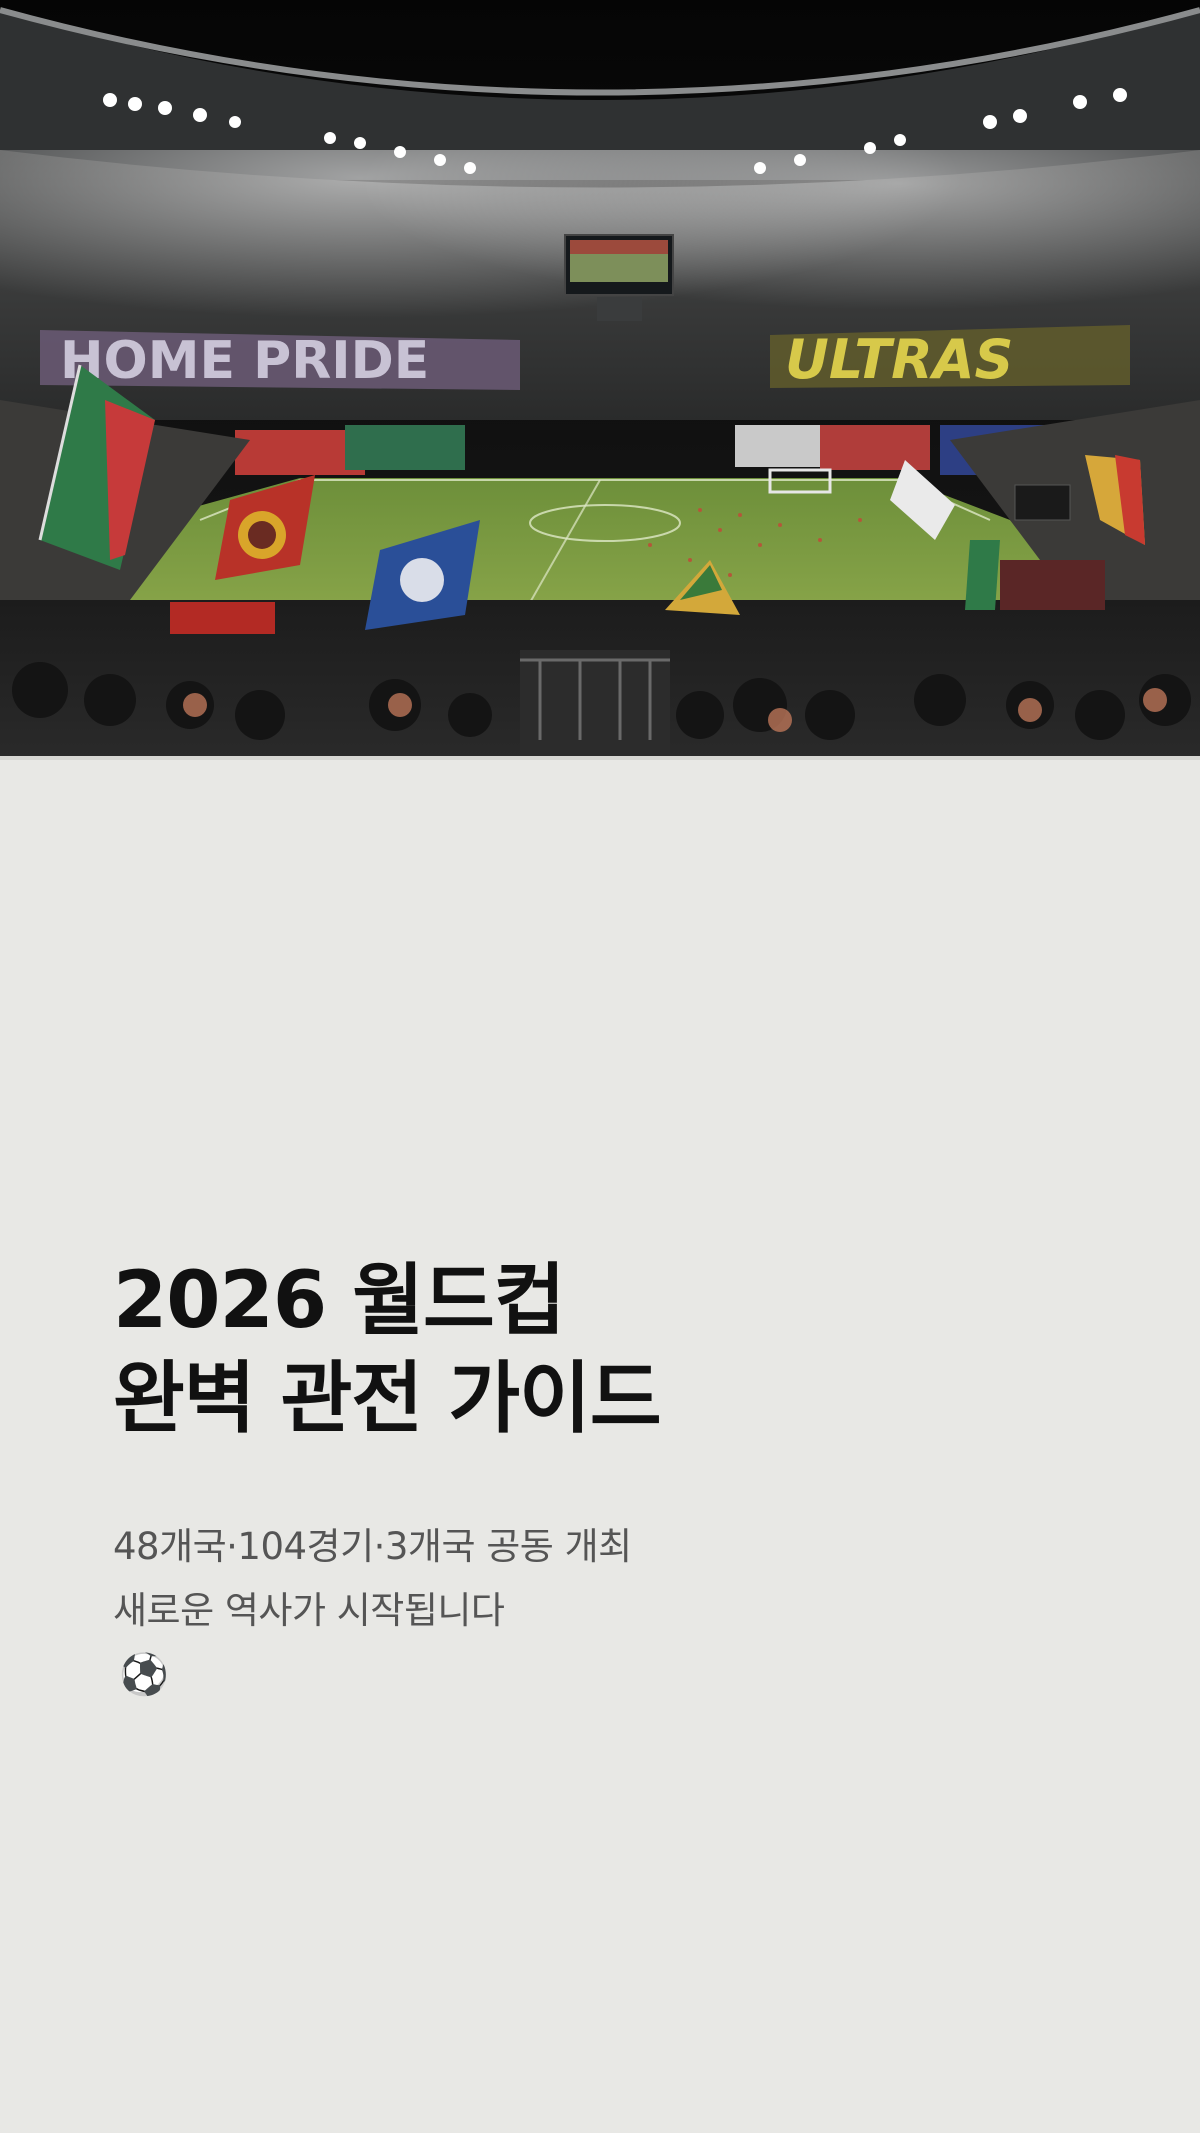 This screenshot has height=2133, width=1200. Describe the element at coordinates (387, 1350) in the screenshot. I see `page-title: 2026 월드컵 완벽 관전 가이드` at that location.